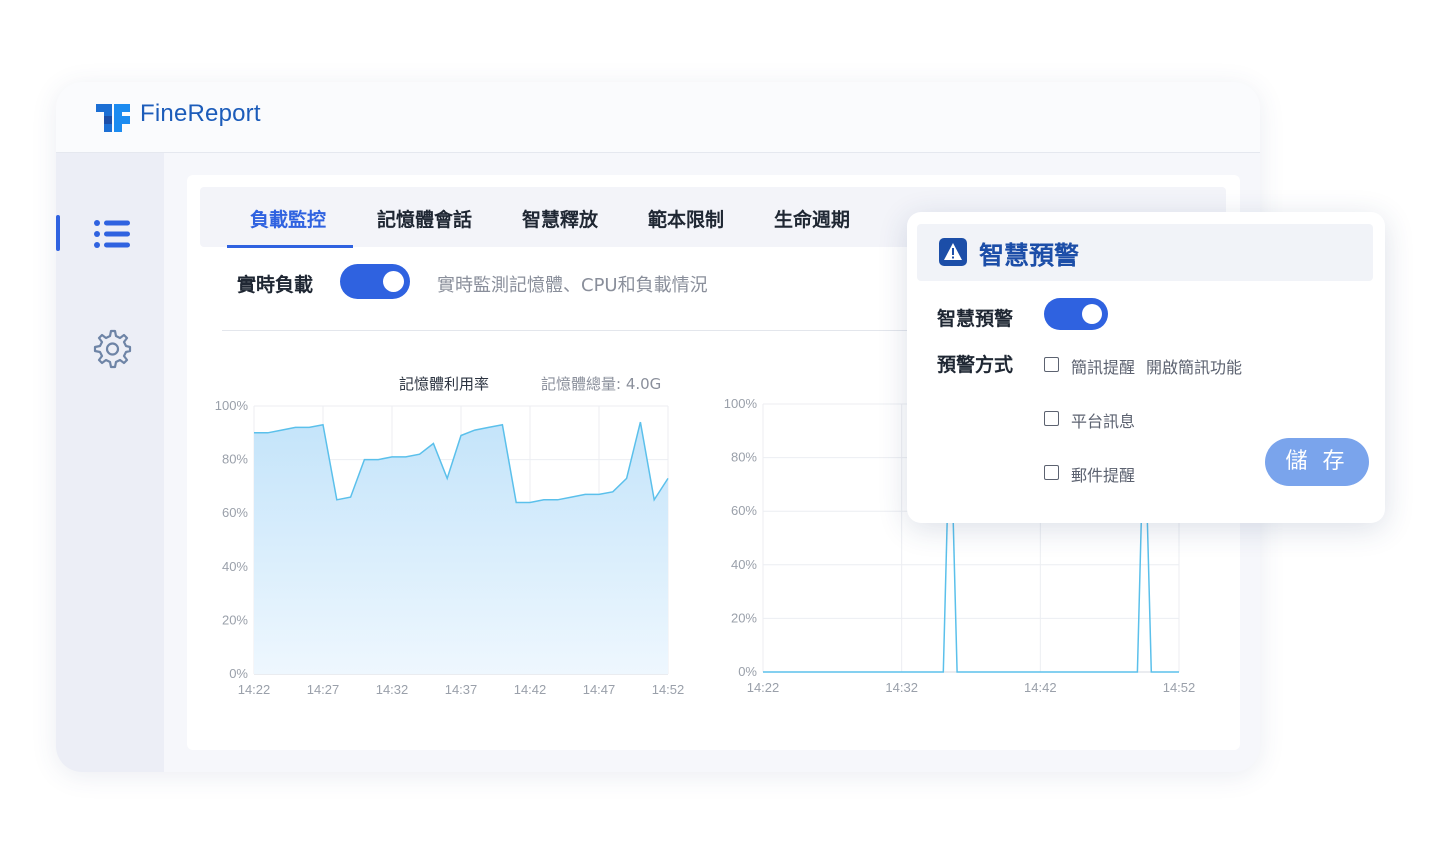  What do you see at coordinates (461, 689) in the screenshot?
I see `x-tick-label: 14:37` at bounding box center [461, 689].